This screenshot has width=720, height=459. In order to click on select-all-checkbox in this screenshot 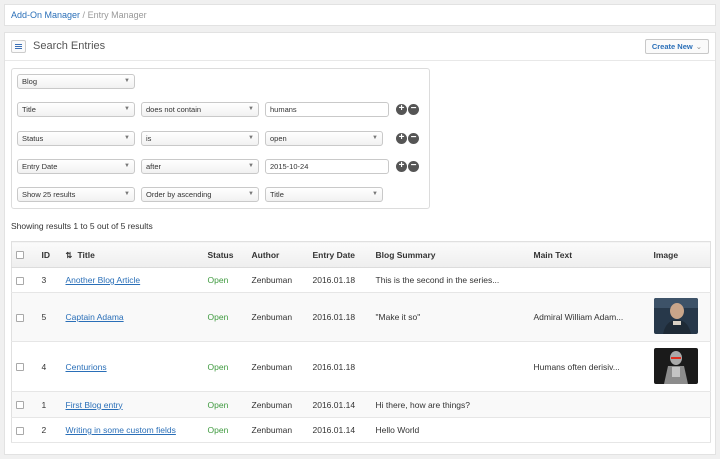, I will do `click(20, 255)`.